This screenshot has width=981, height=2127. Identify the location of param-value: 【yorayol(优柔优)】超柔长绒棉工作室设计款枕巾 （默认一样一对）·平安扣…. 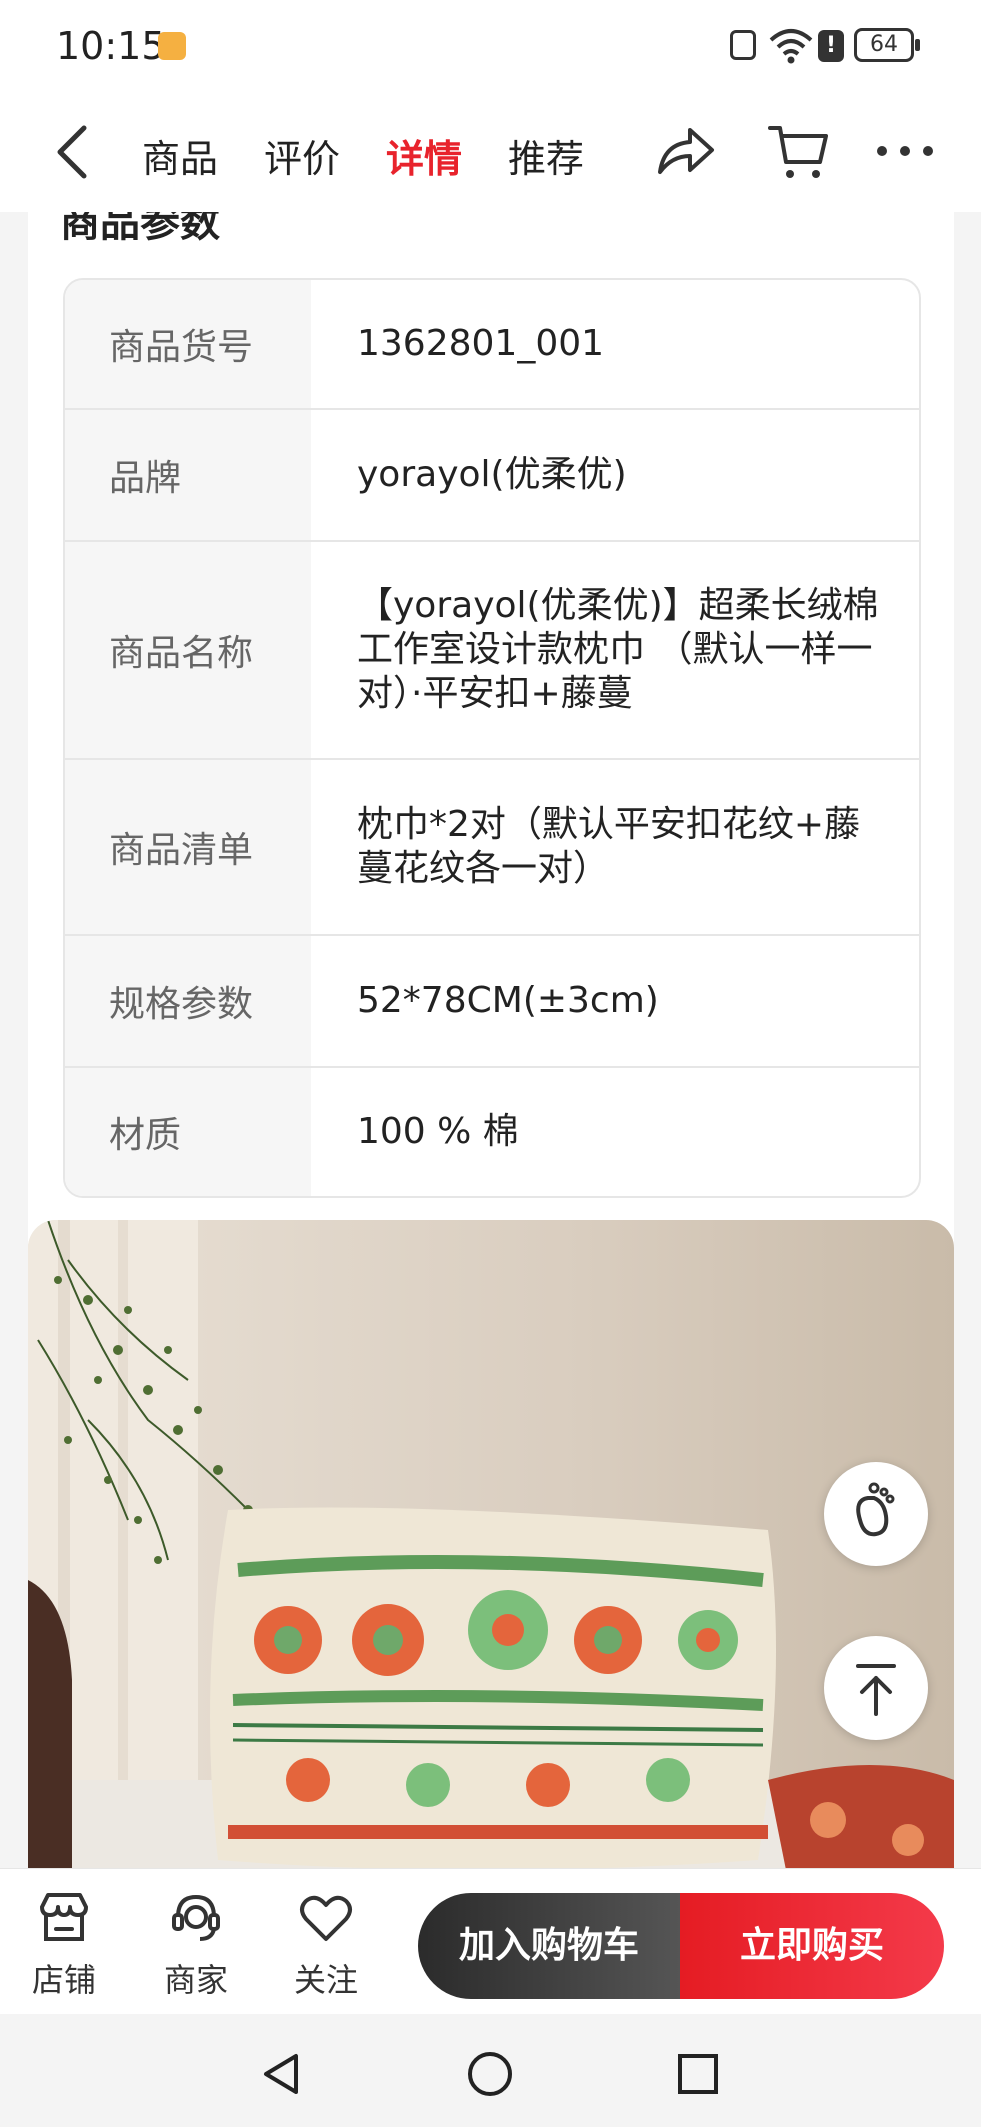
(618, 649).